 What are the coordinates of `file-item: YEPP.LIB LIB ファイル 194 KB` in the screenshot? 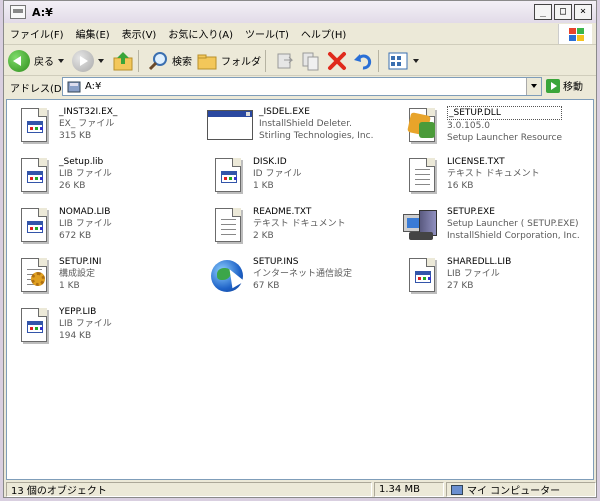 It's located at (112, 329).